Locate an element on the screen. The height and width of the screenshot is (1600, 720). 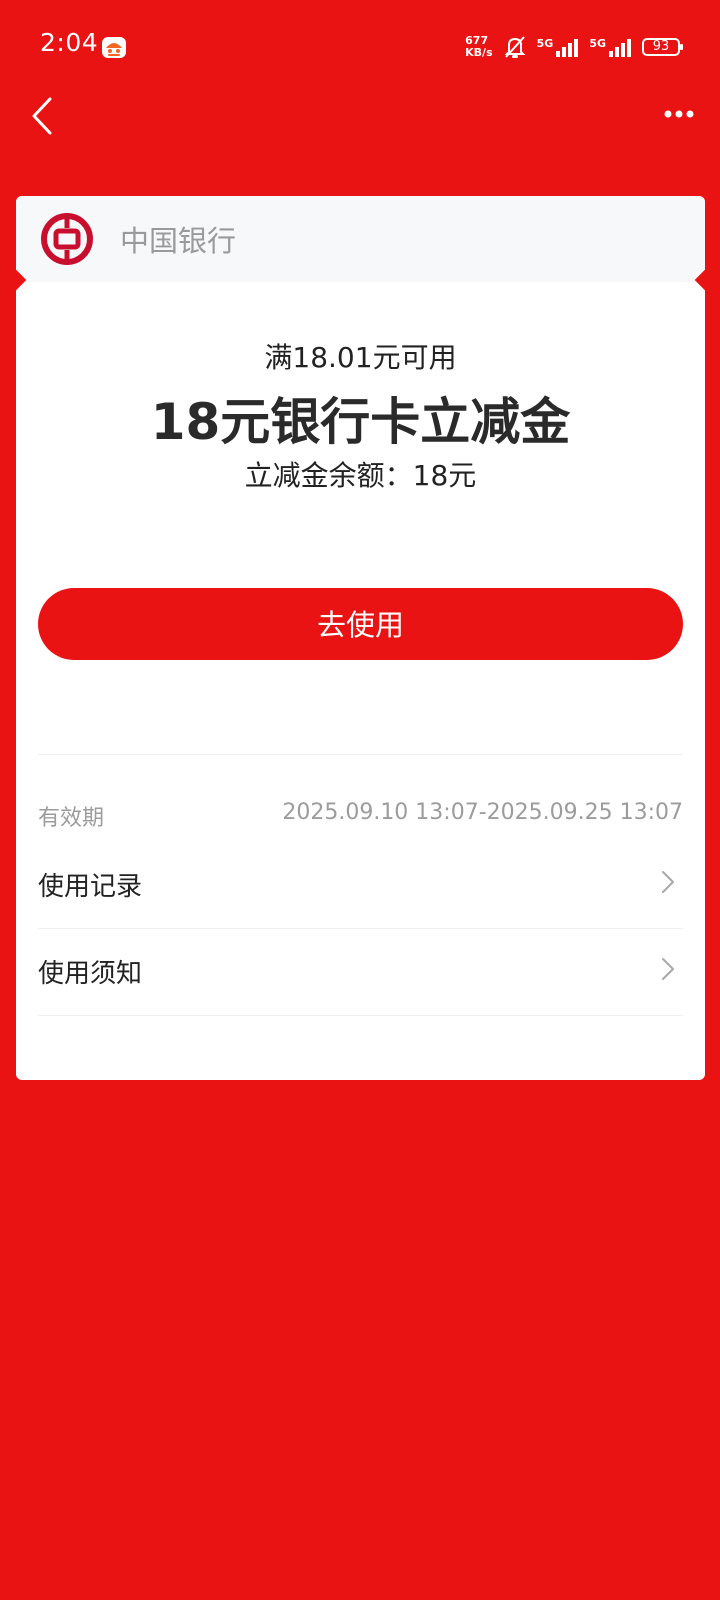
signal-2: 5G is located at coordinates (611, 47).